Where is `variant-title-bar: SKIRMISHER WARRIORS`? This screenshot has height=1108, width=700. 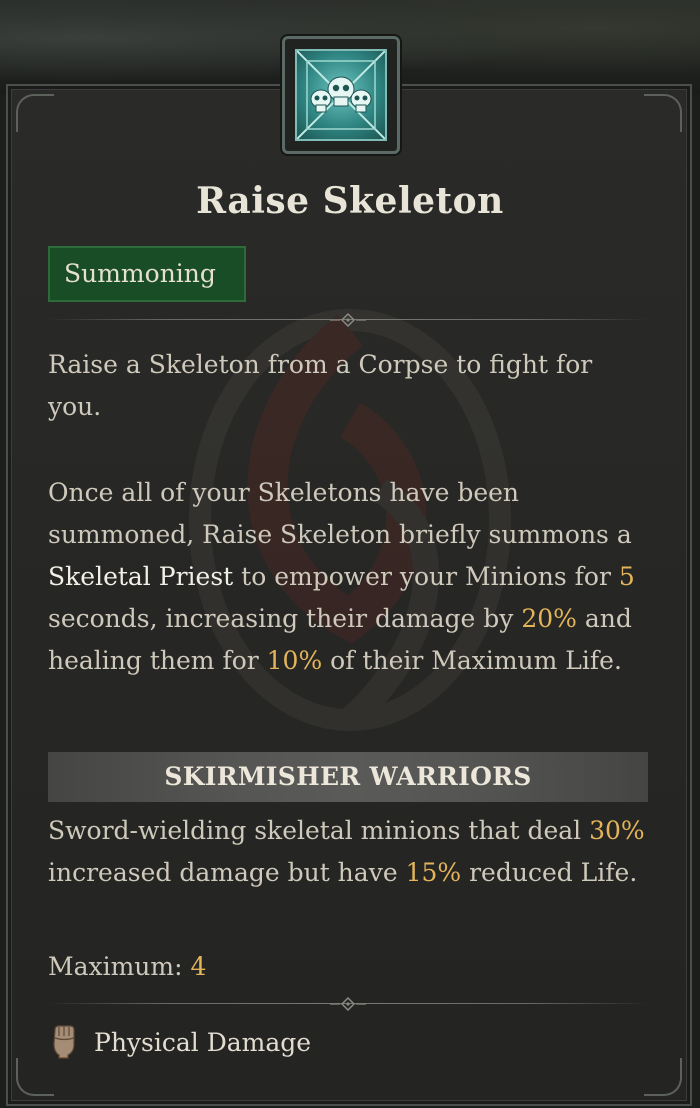 variant-title-bar: SKIRMISHER WARRIORS is located at coordinates (348, 777).